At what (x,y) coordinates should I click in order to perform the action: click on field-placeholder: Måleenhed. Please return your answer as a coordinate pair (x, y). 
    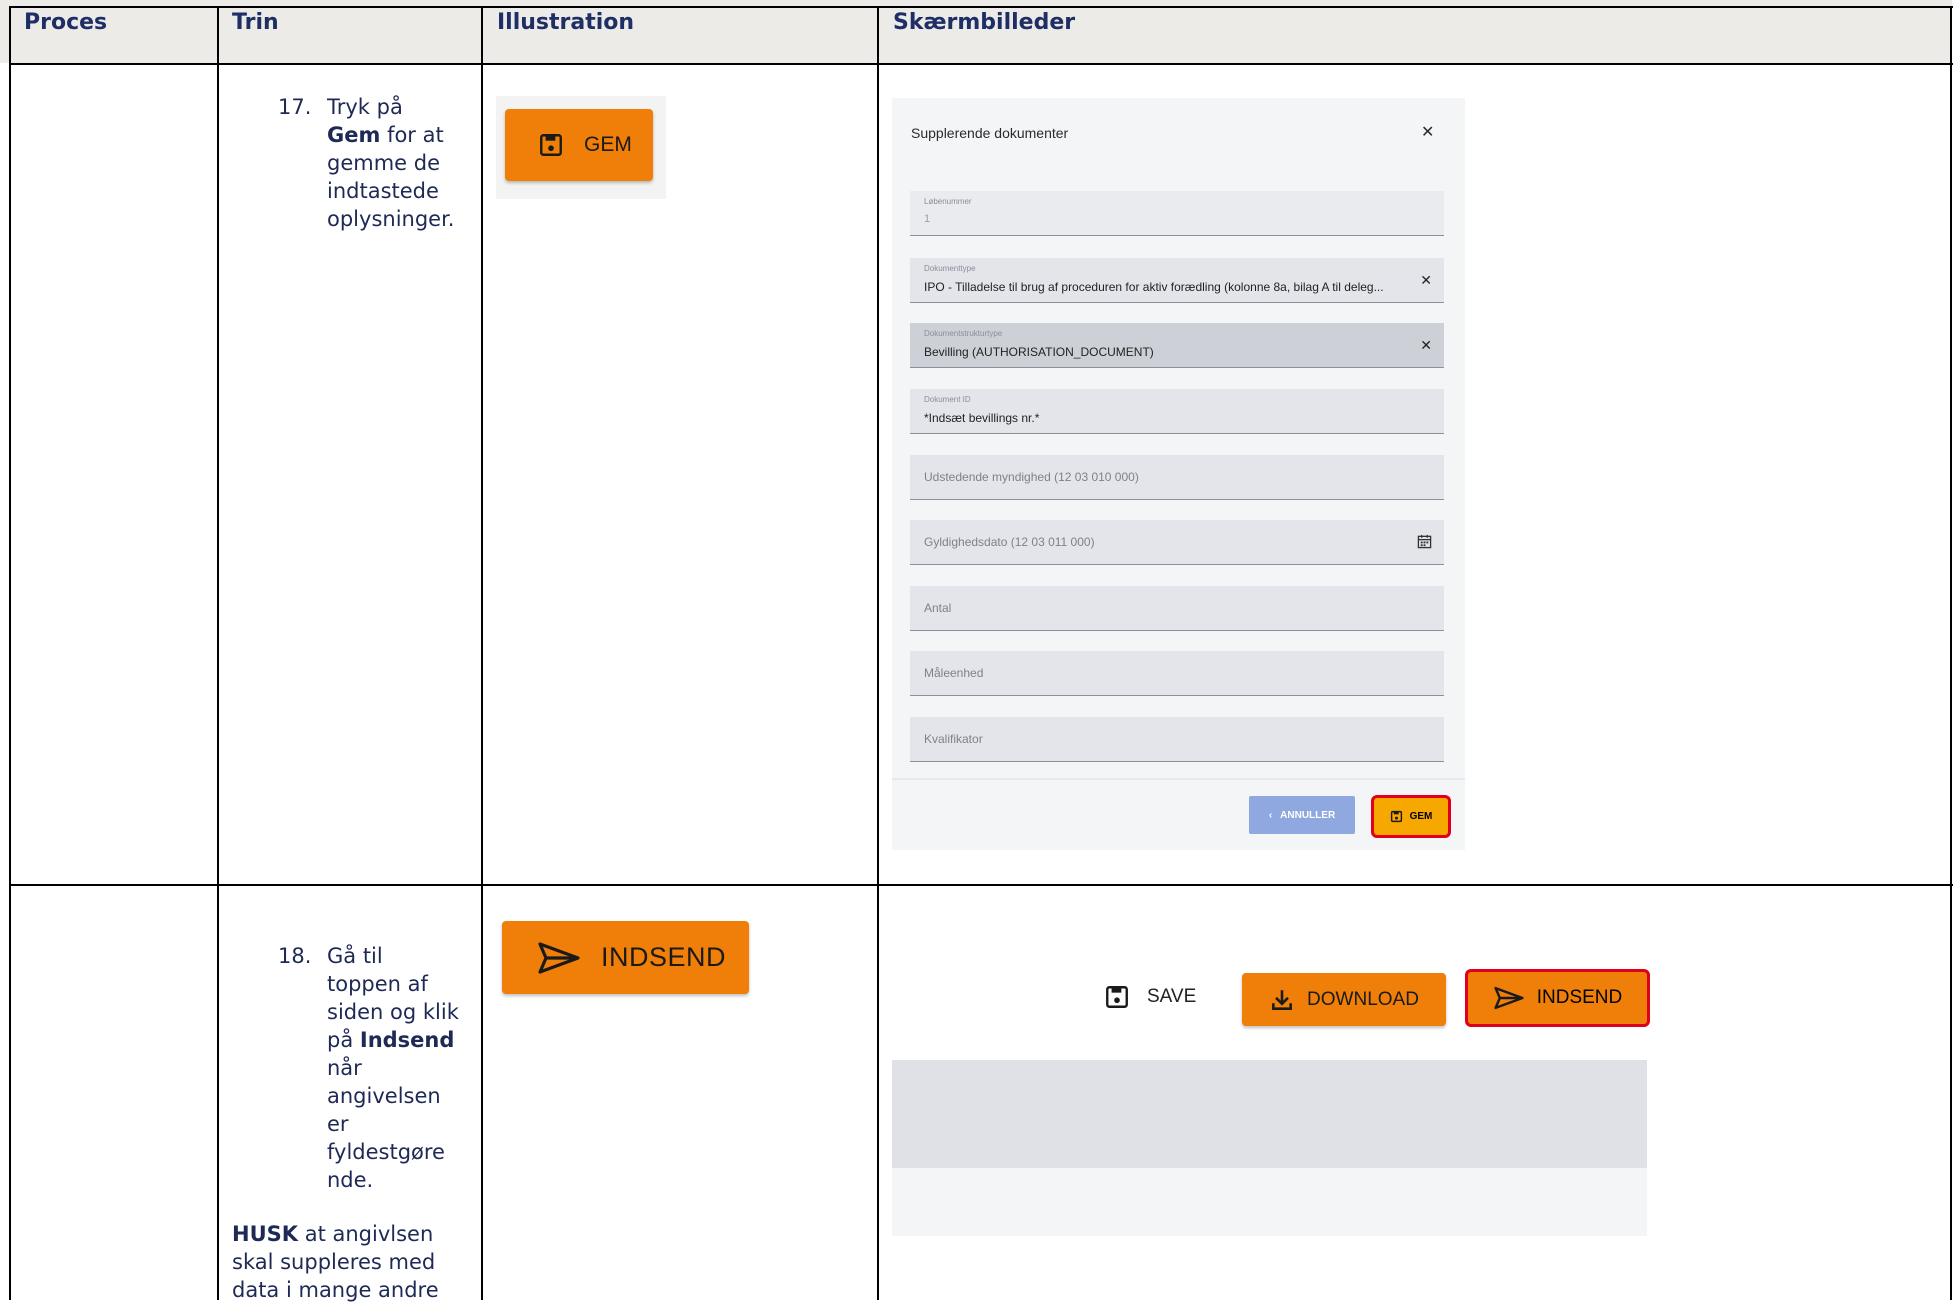
    Looking at the image, I should click on (954, 673).